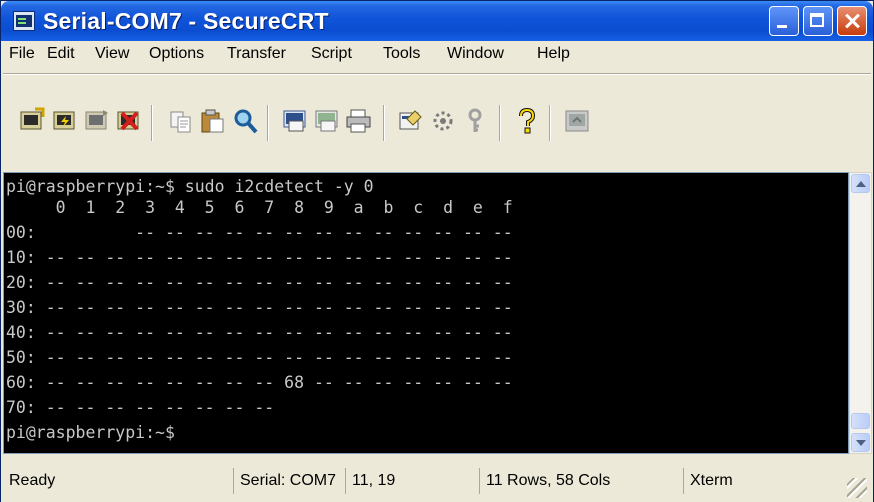 The width and height of the screenshot is (874, 502). Describe the element at coordinates (97, 121) in the screenshot. I see `reconnect-icon` at that location.